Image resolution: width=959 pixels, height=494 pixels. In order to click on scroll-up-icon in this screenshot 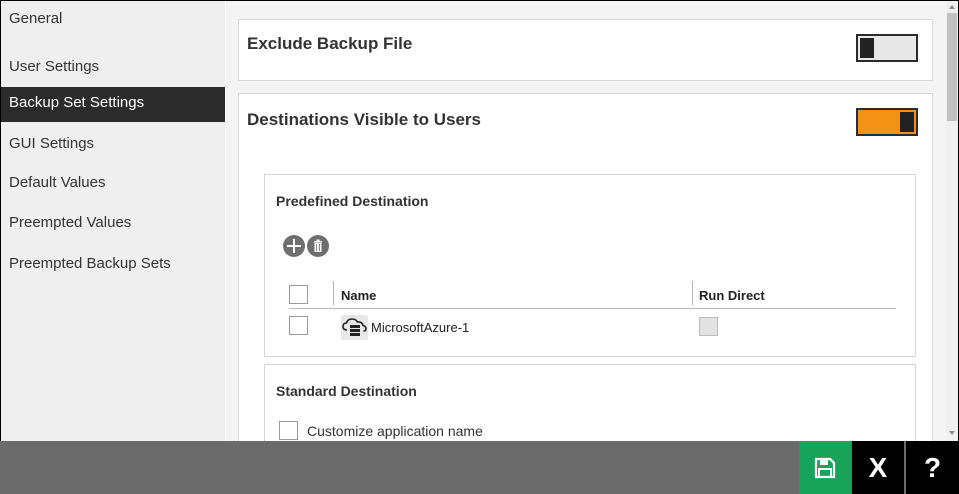, I will do `click(952, 7)`.